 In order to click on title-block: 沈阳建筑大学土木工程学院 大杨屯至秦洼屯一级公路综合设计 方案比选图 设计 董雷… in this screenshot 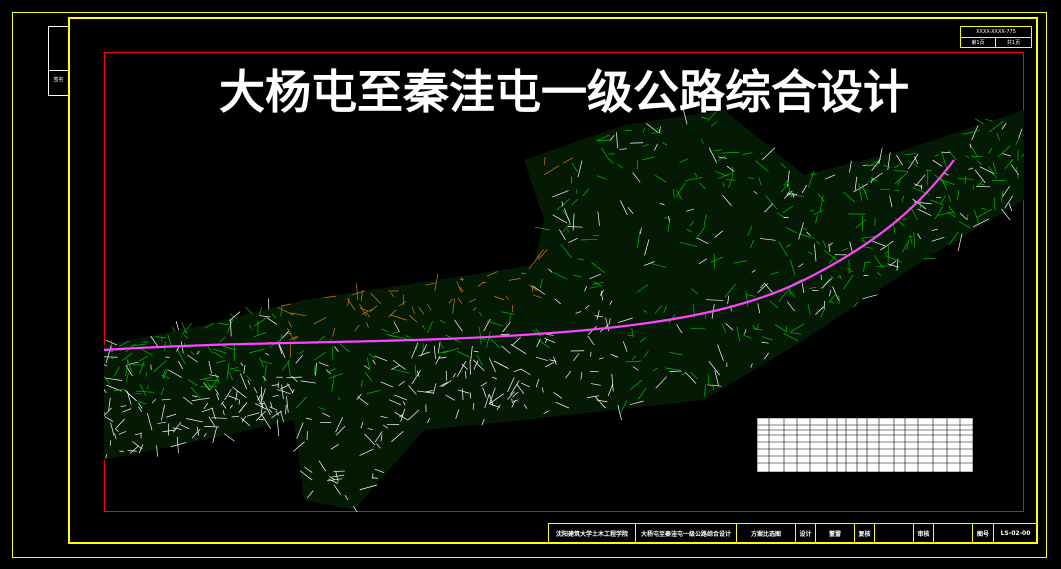, I will do `click(793, 533)`.